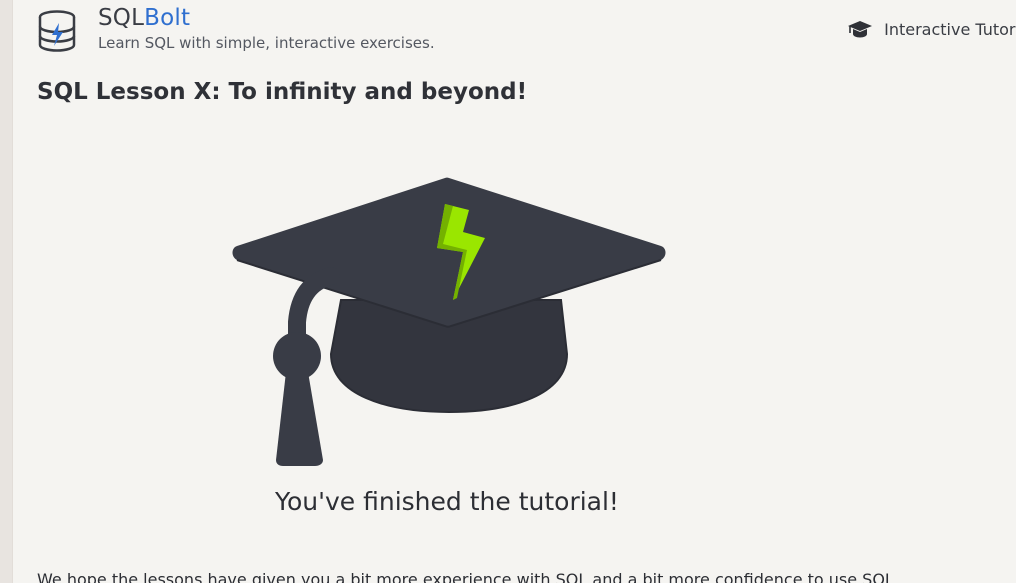 This screenshot has height=583, width=1016. Describe the element at coordinates (950, 29) in the screenshot. I see `interactive-tutorial-label: Interactive Tutorial` at that location.